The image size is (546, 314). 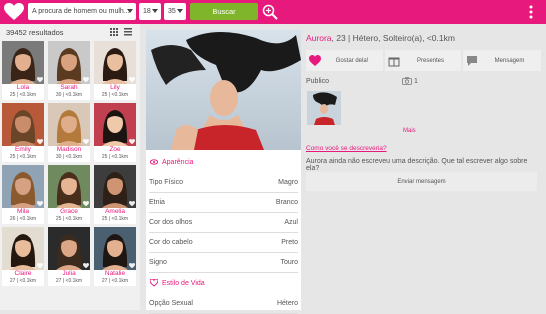 What do you see at coordinates (287, 303) in the screenshot?
I see `attr-value: Hétero` at bounding box center [287, 303].